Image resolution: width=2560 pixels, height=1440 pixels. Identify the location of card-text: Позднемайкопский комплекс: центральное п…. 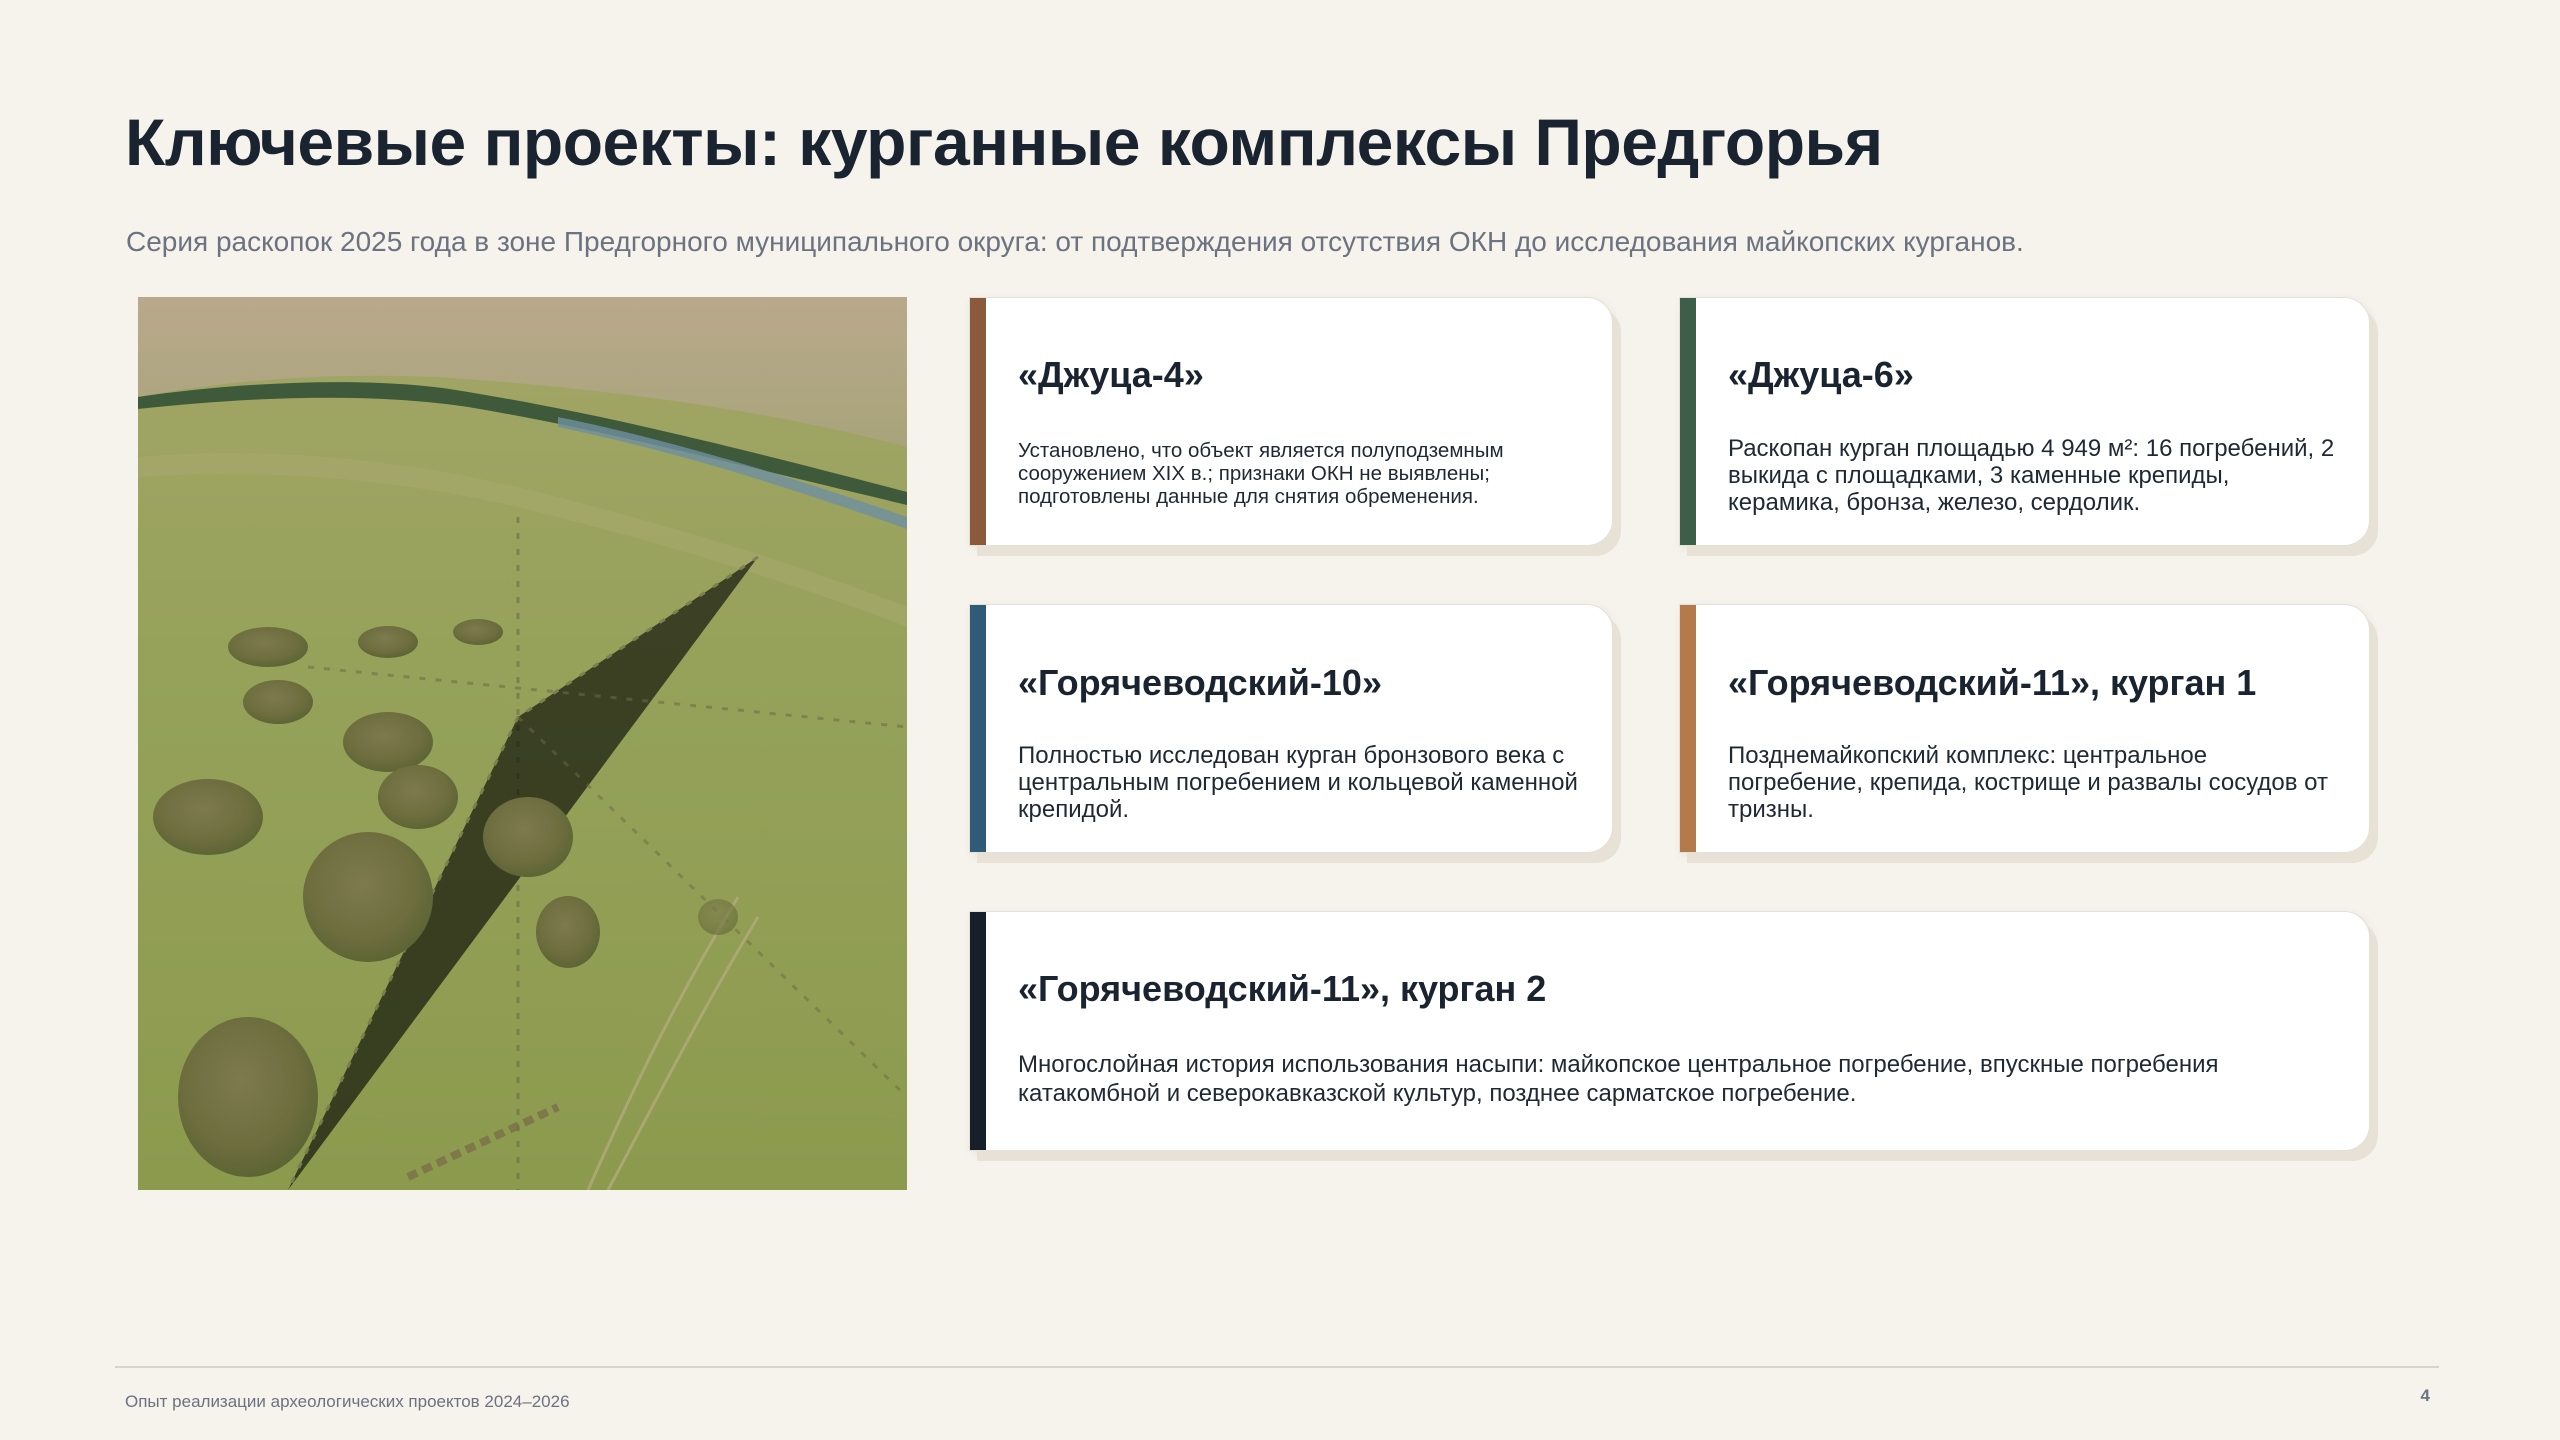
(2028, 782).